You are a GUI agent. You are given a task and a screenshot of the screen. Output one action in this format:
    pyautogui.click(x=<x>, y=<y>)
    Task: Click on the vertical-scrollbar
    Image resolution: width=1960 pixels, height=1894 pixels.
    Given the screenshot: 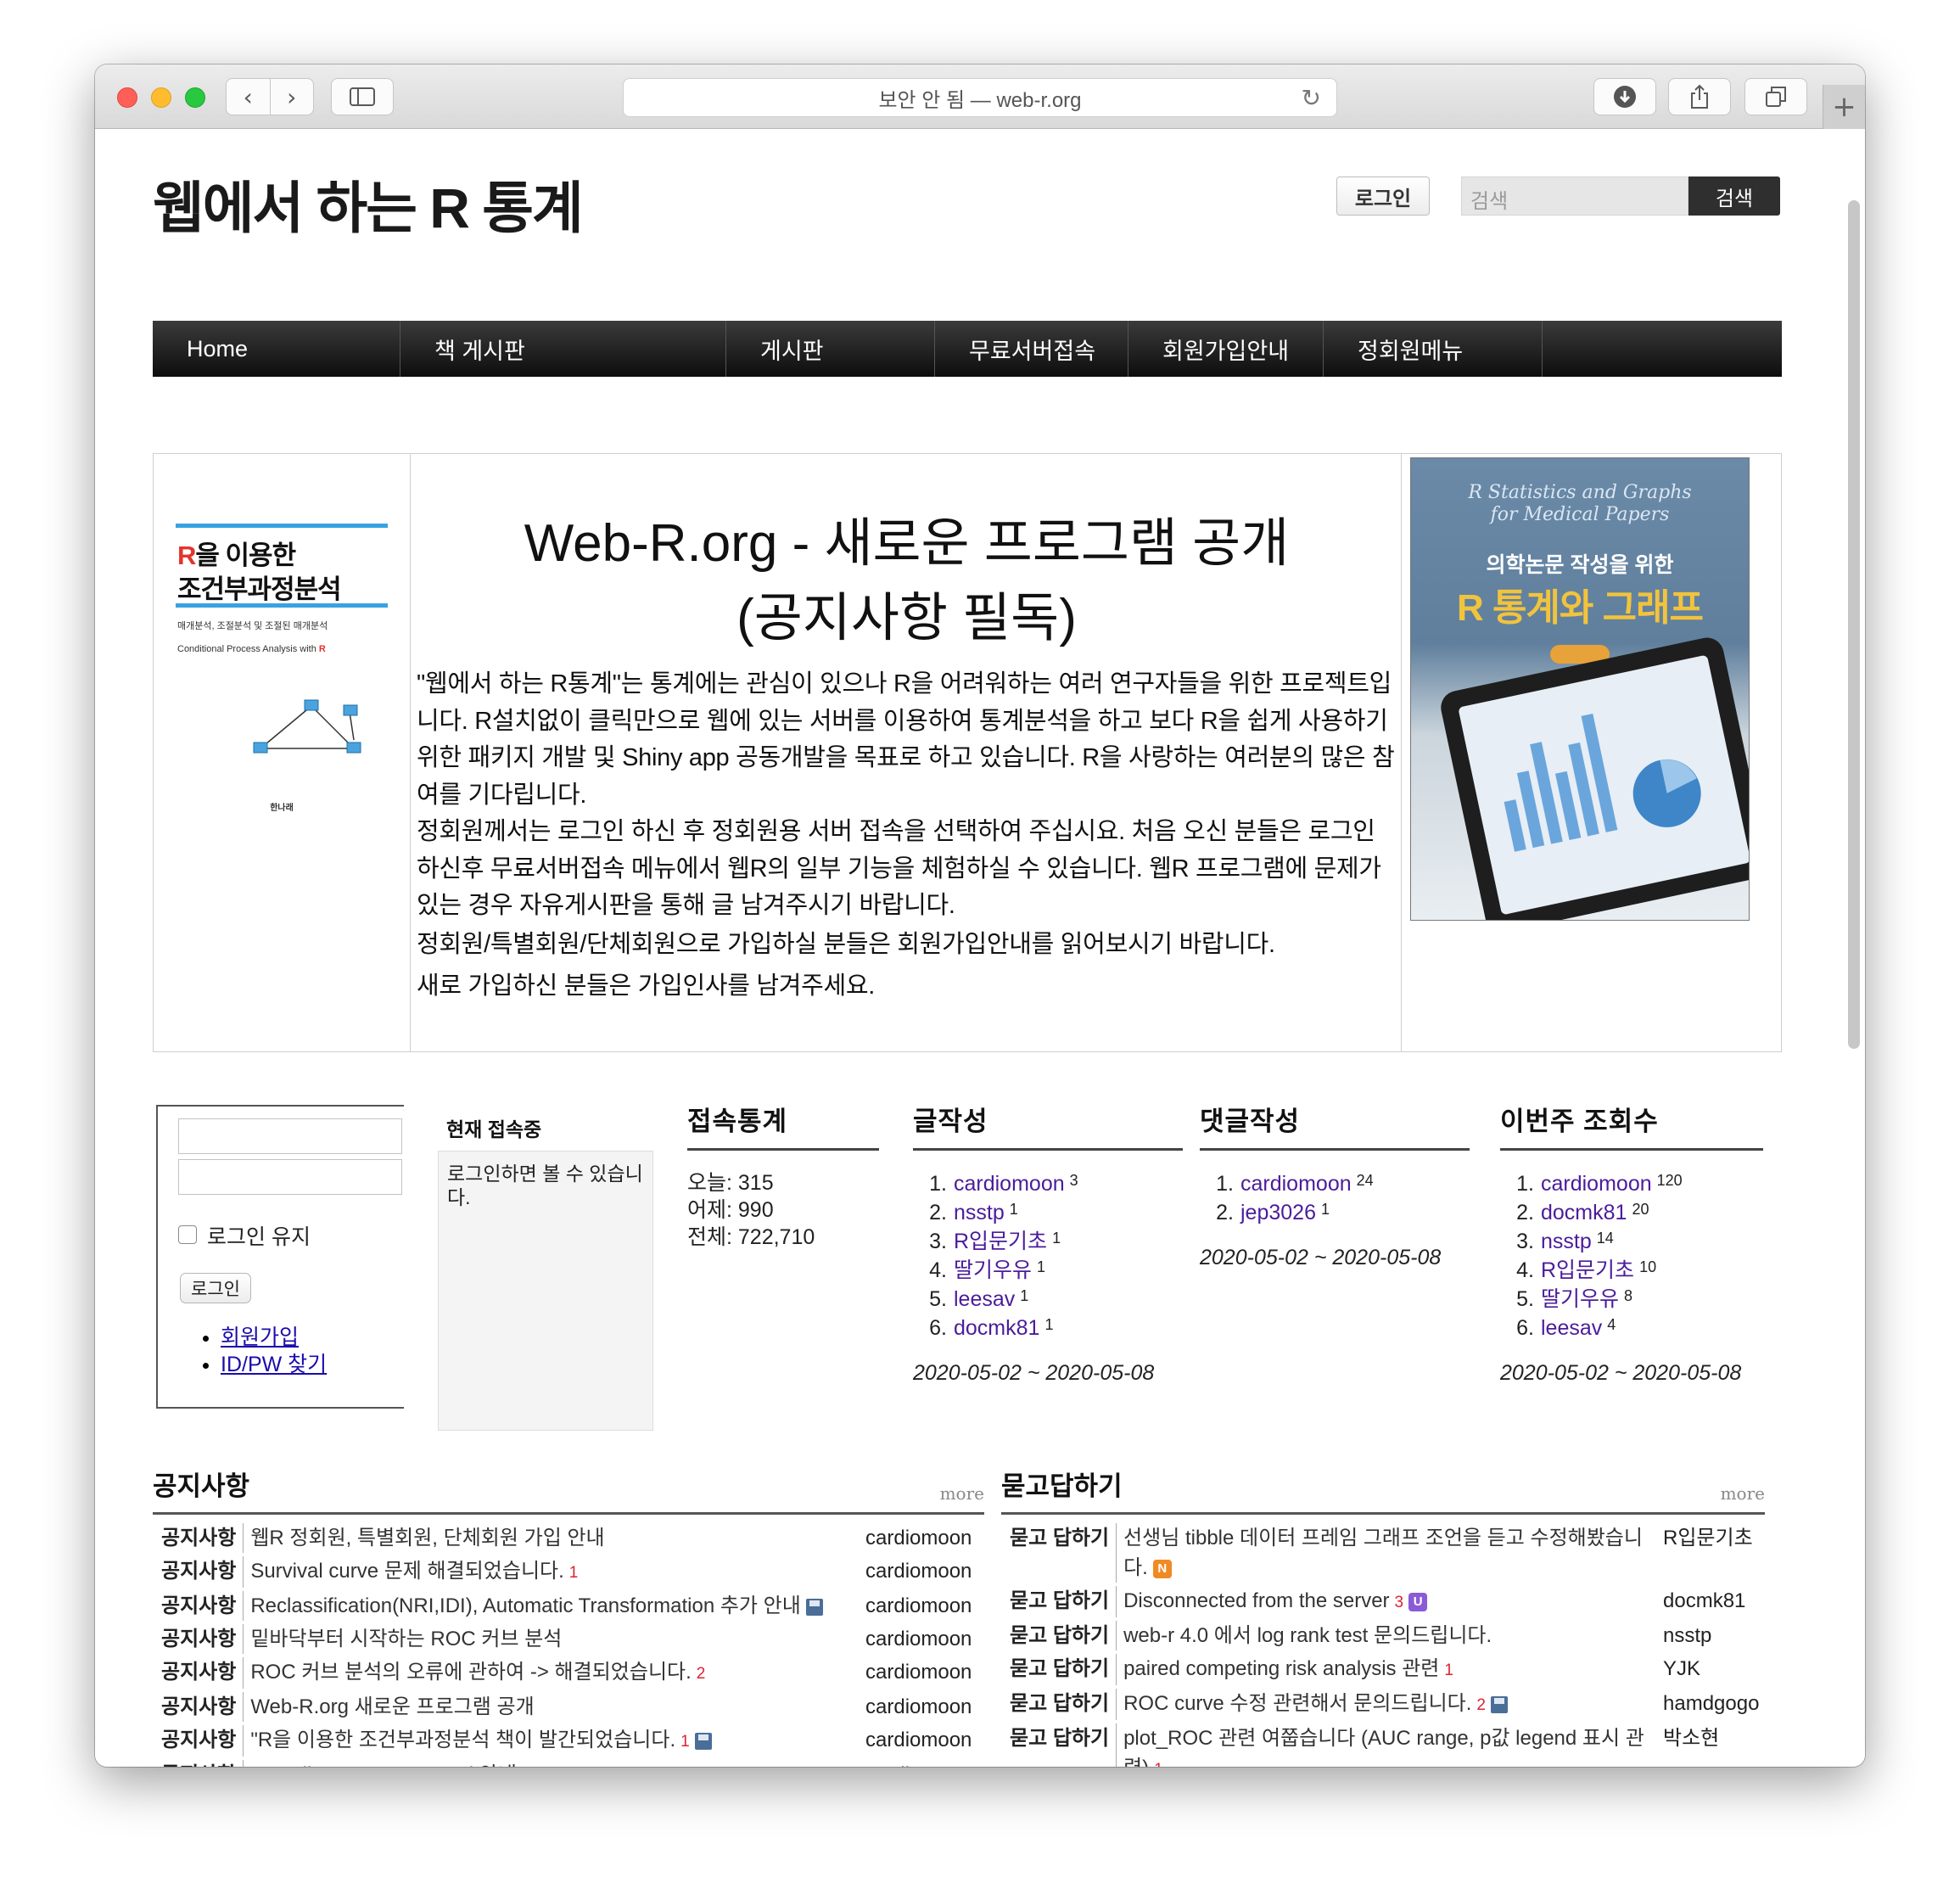 What is the action you would take?
    pyautogui.click(x=1854, y=624)
    